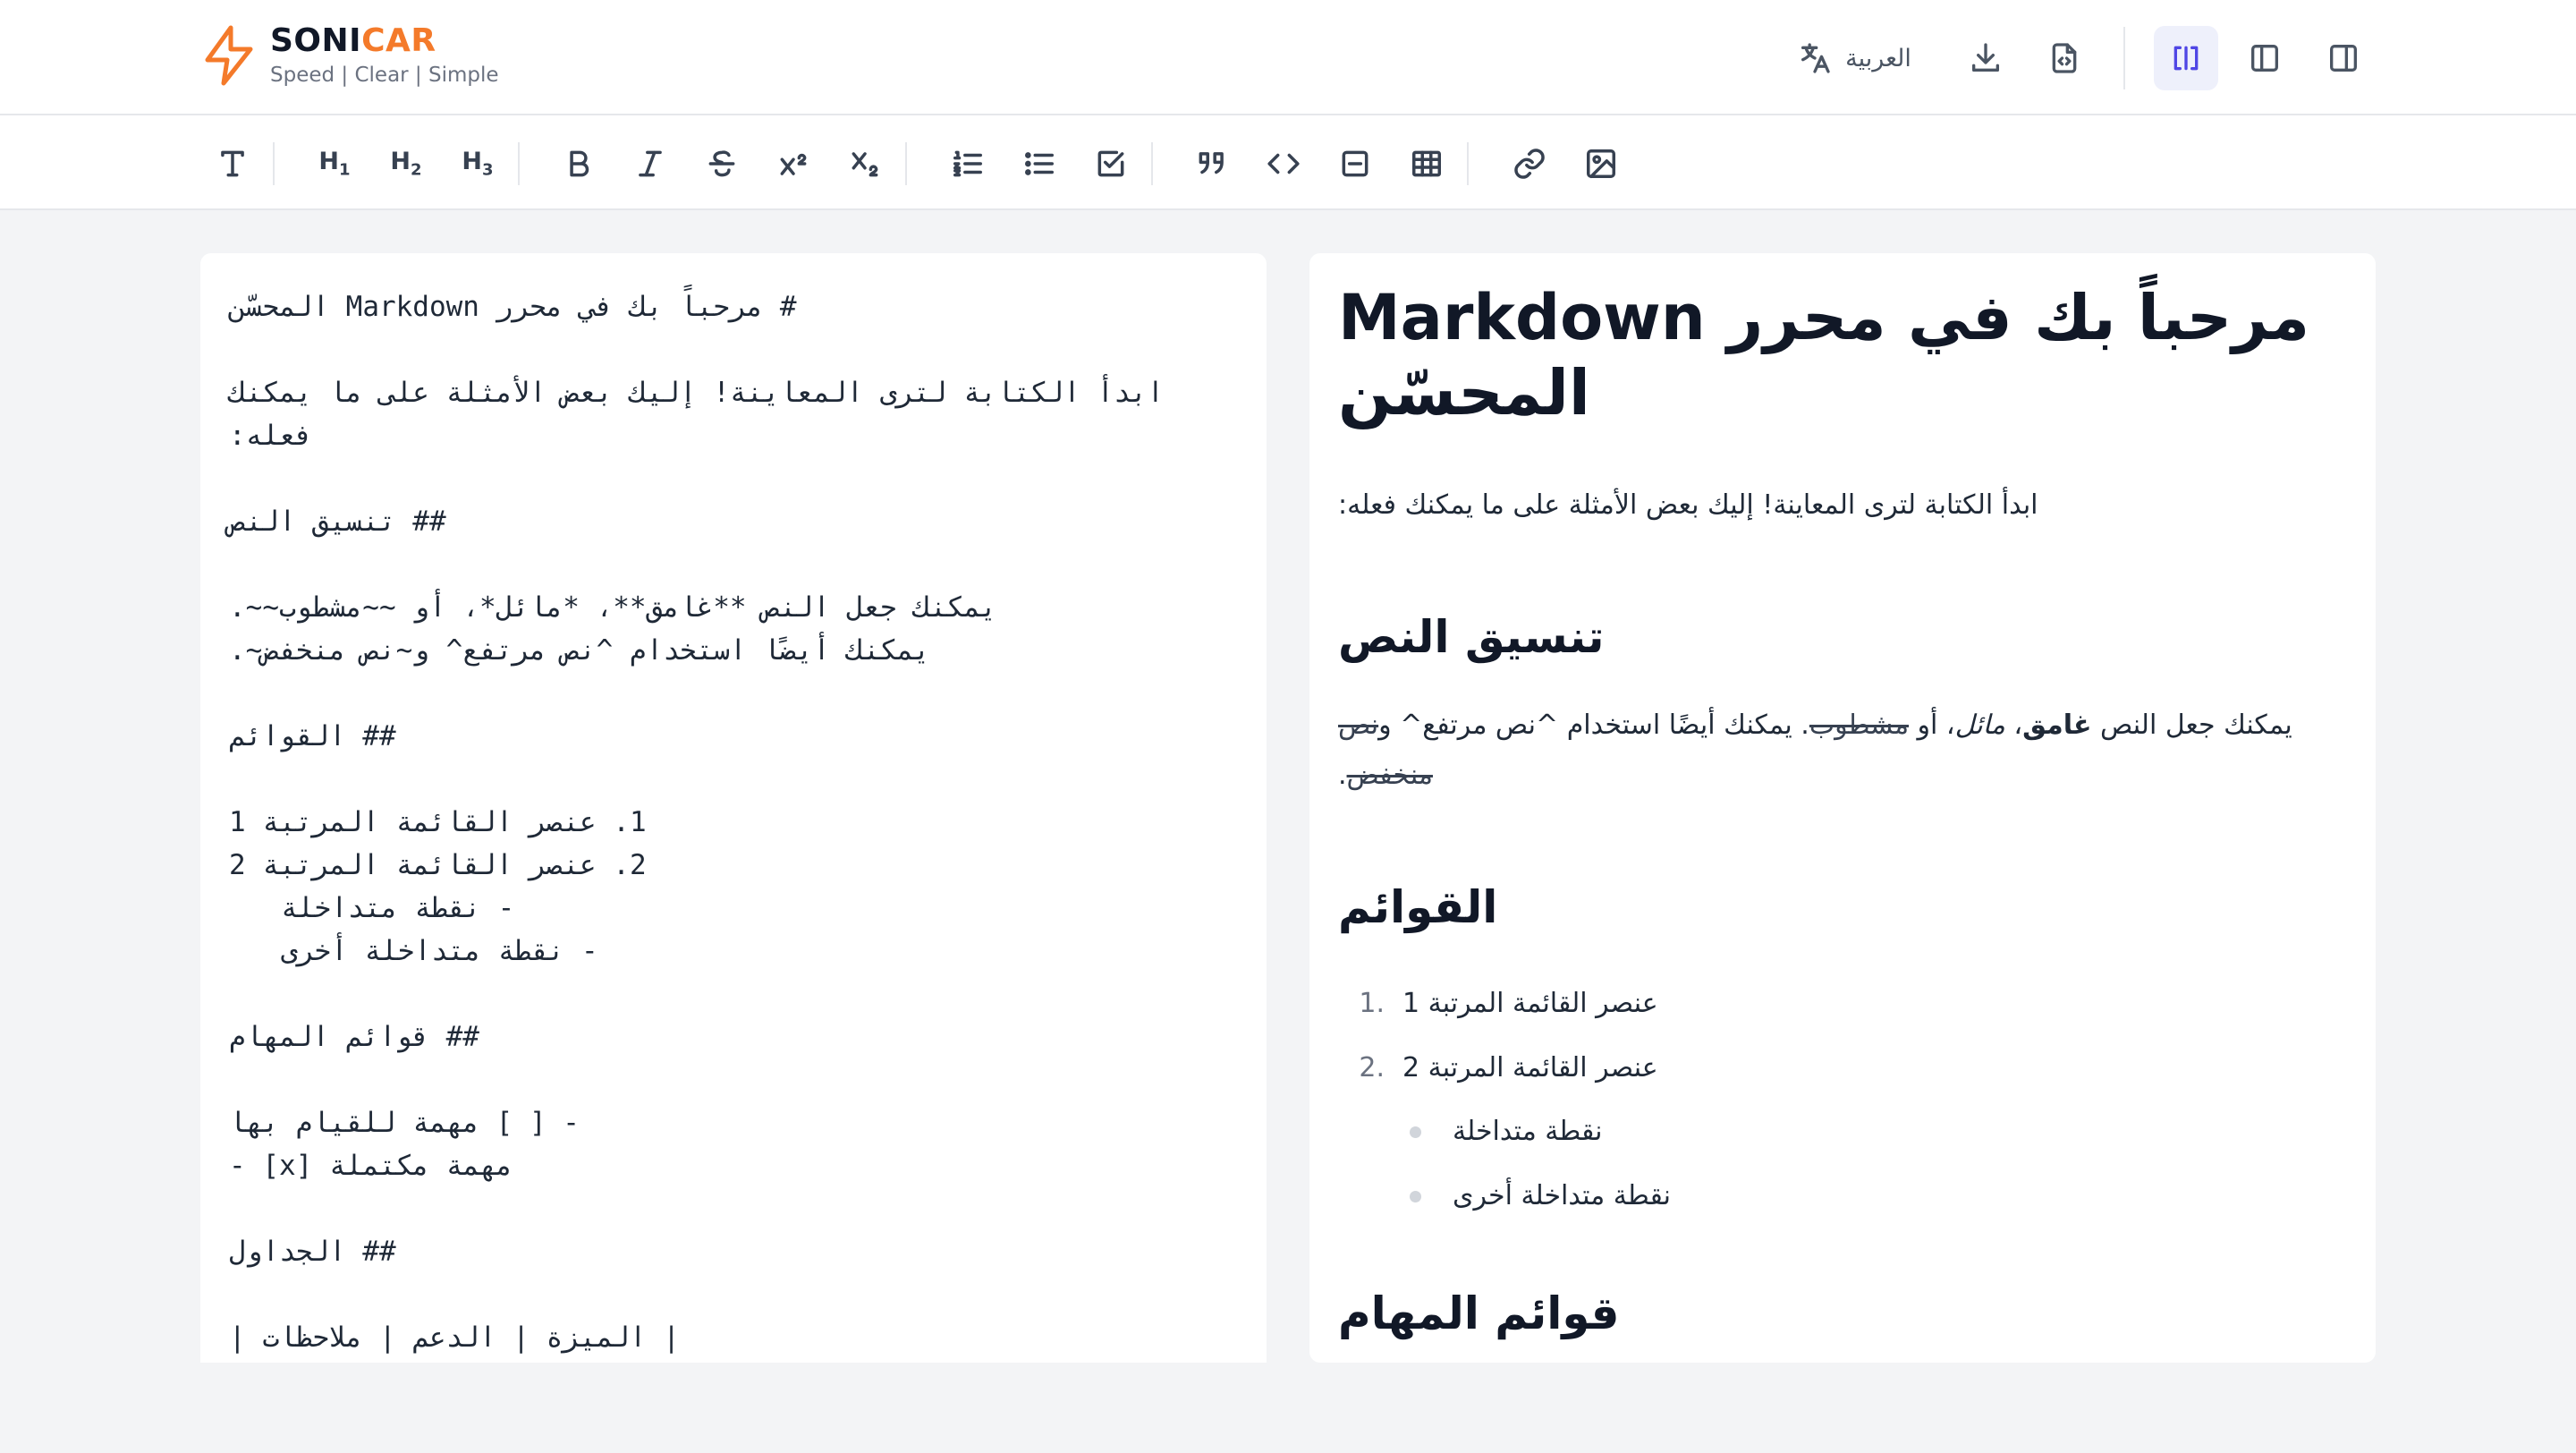 This screenshot has width=2576, height=1453. Describe the element at coordinates (1842, 1003) in the screenshot. I see `list-item: 1. عنصر القائمة المرتبة 1` at that location.